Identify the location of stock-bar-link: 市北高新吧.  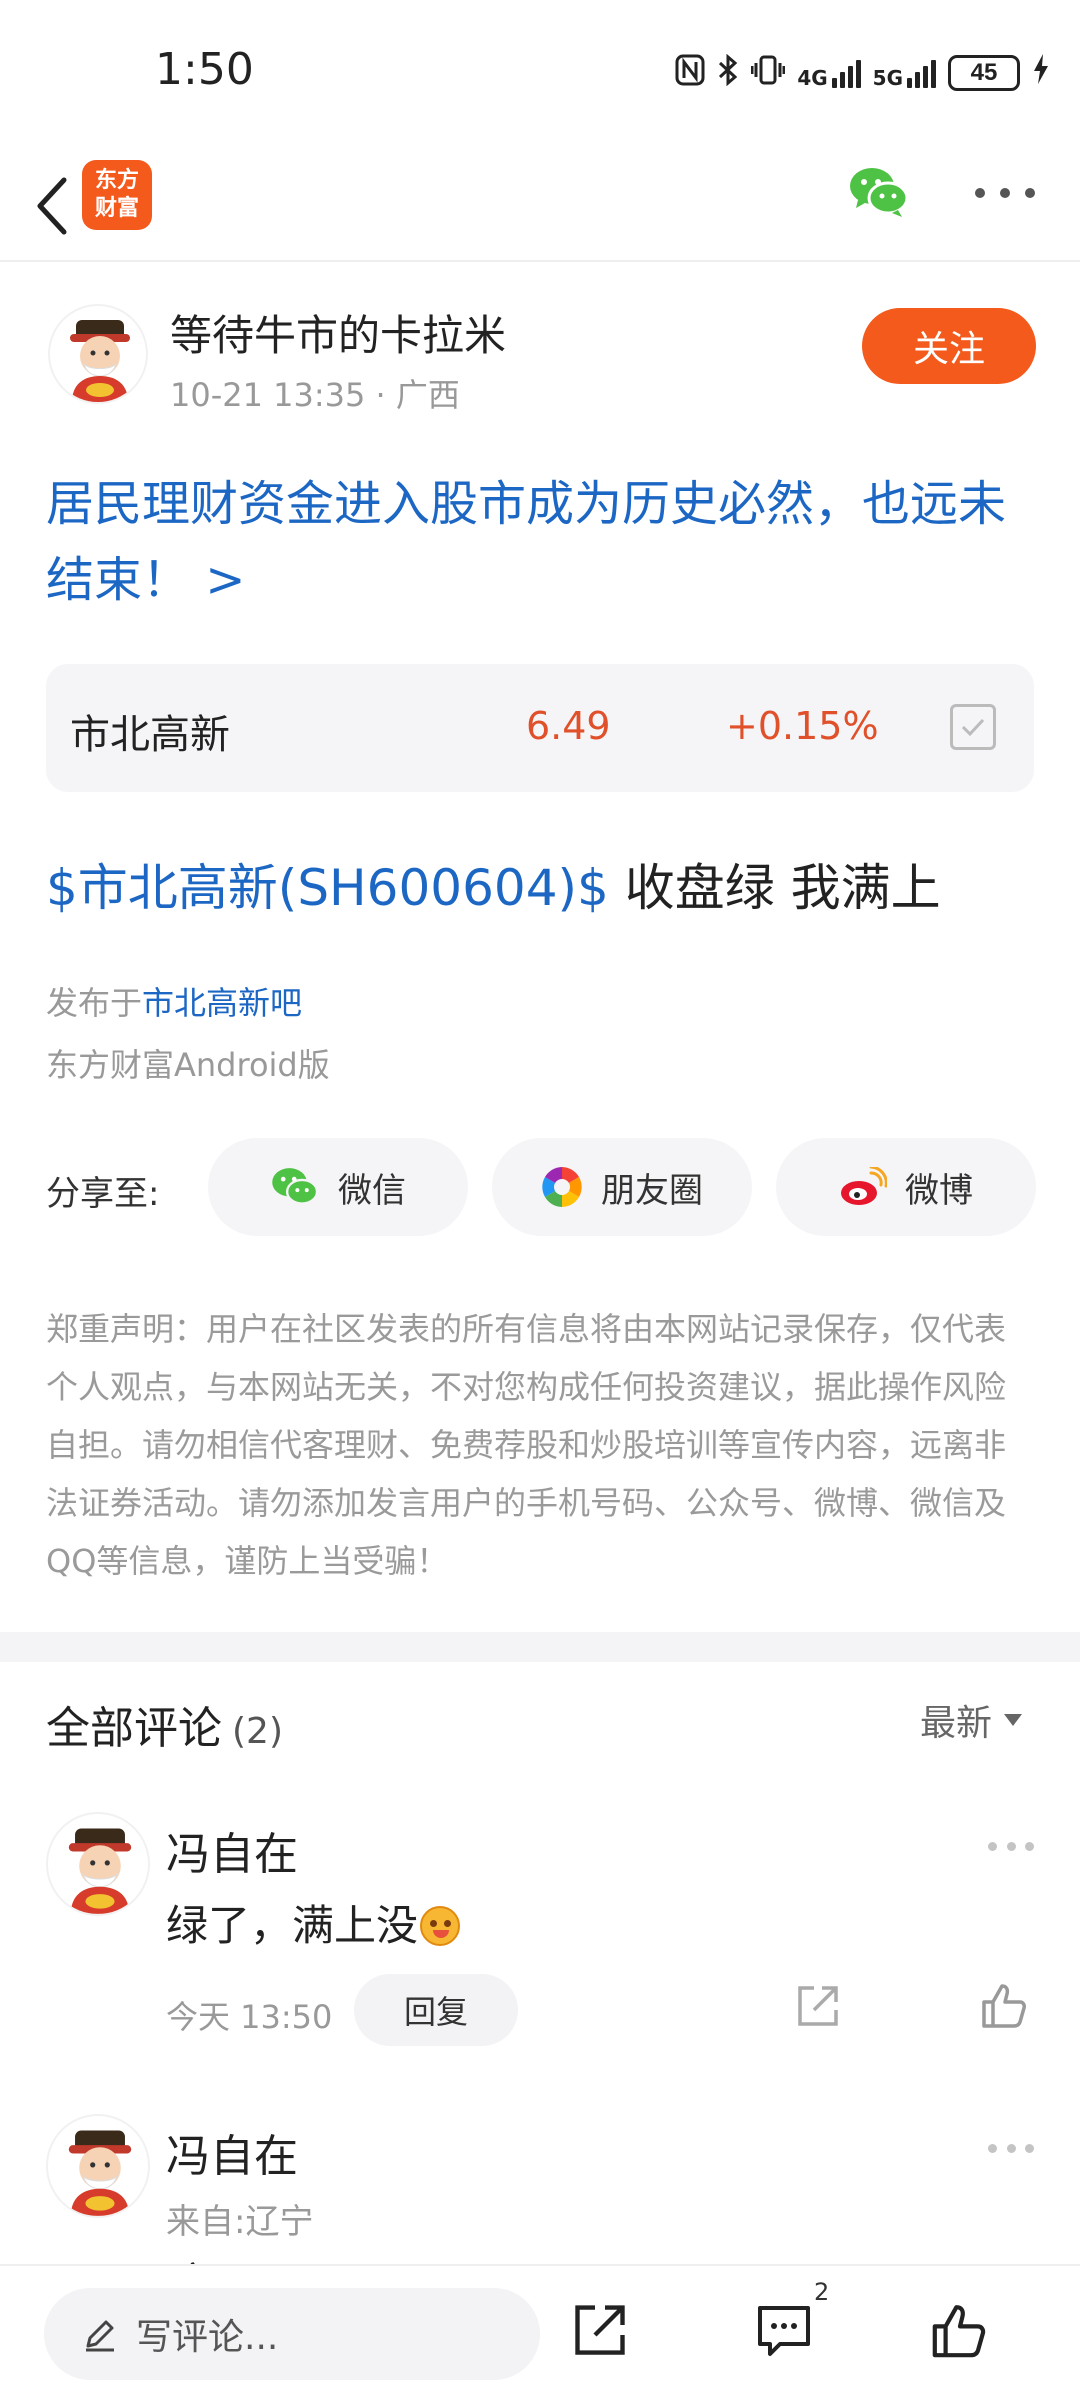
(222, 1003).